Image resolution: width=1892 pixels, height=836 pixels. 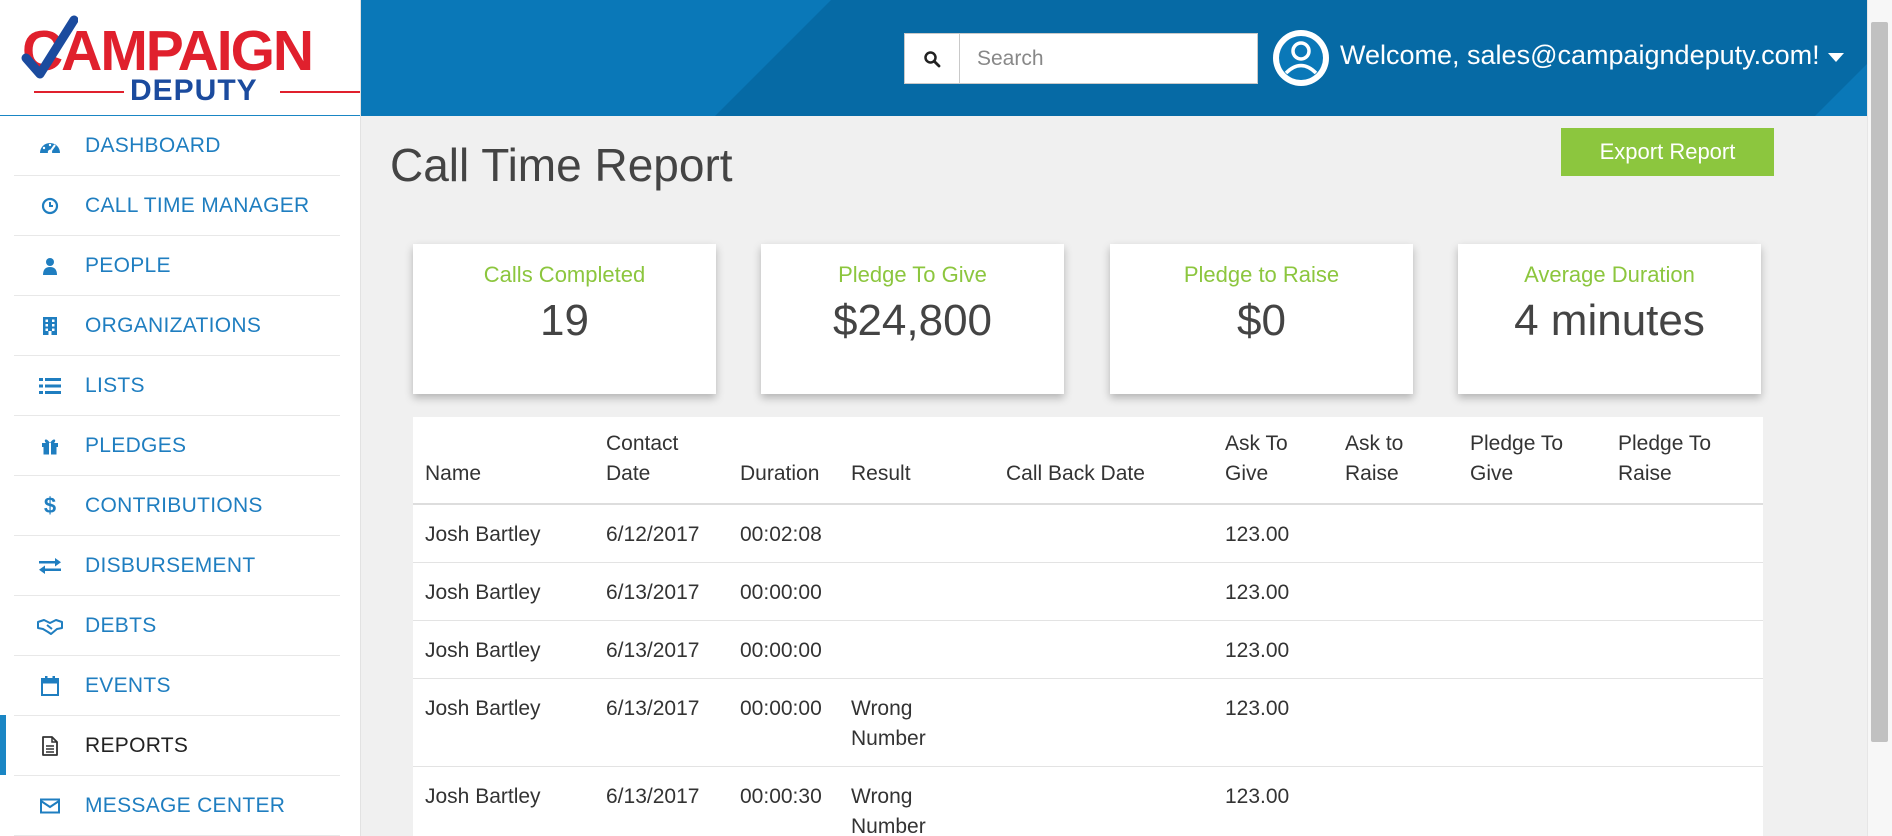 What do you see at coordinates (564, 320) in the screenshot?
I see `stat-value: 19` at bounding box center [564, 320].